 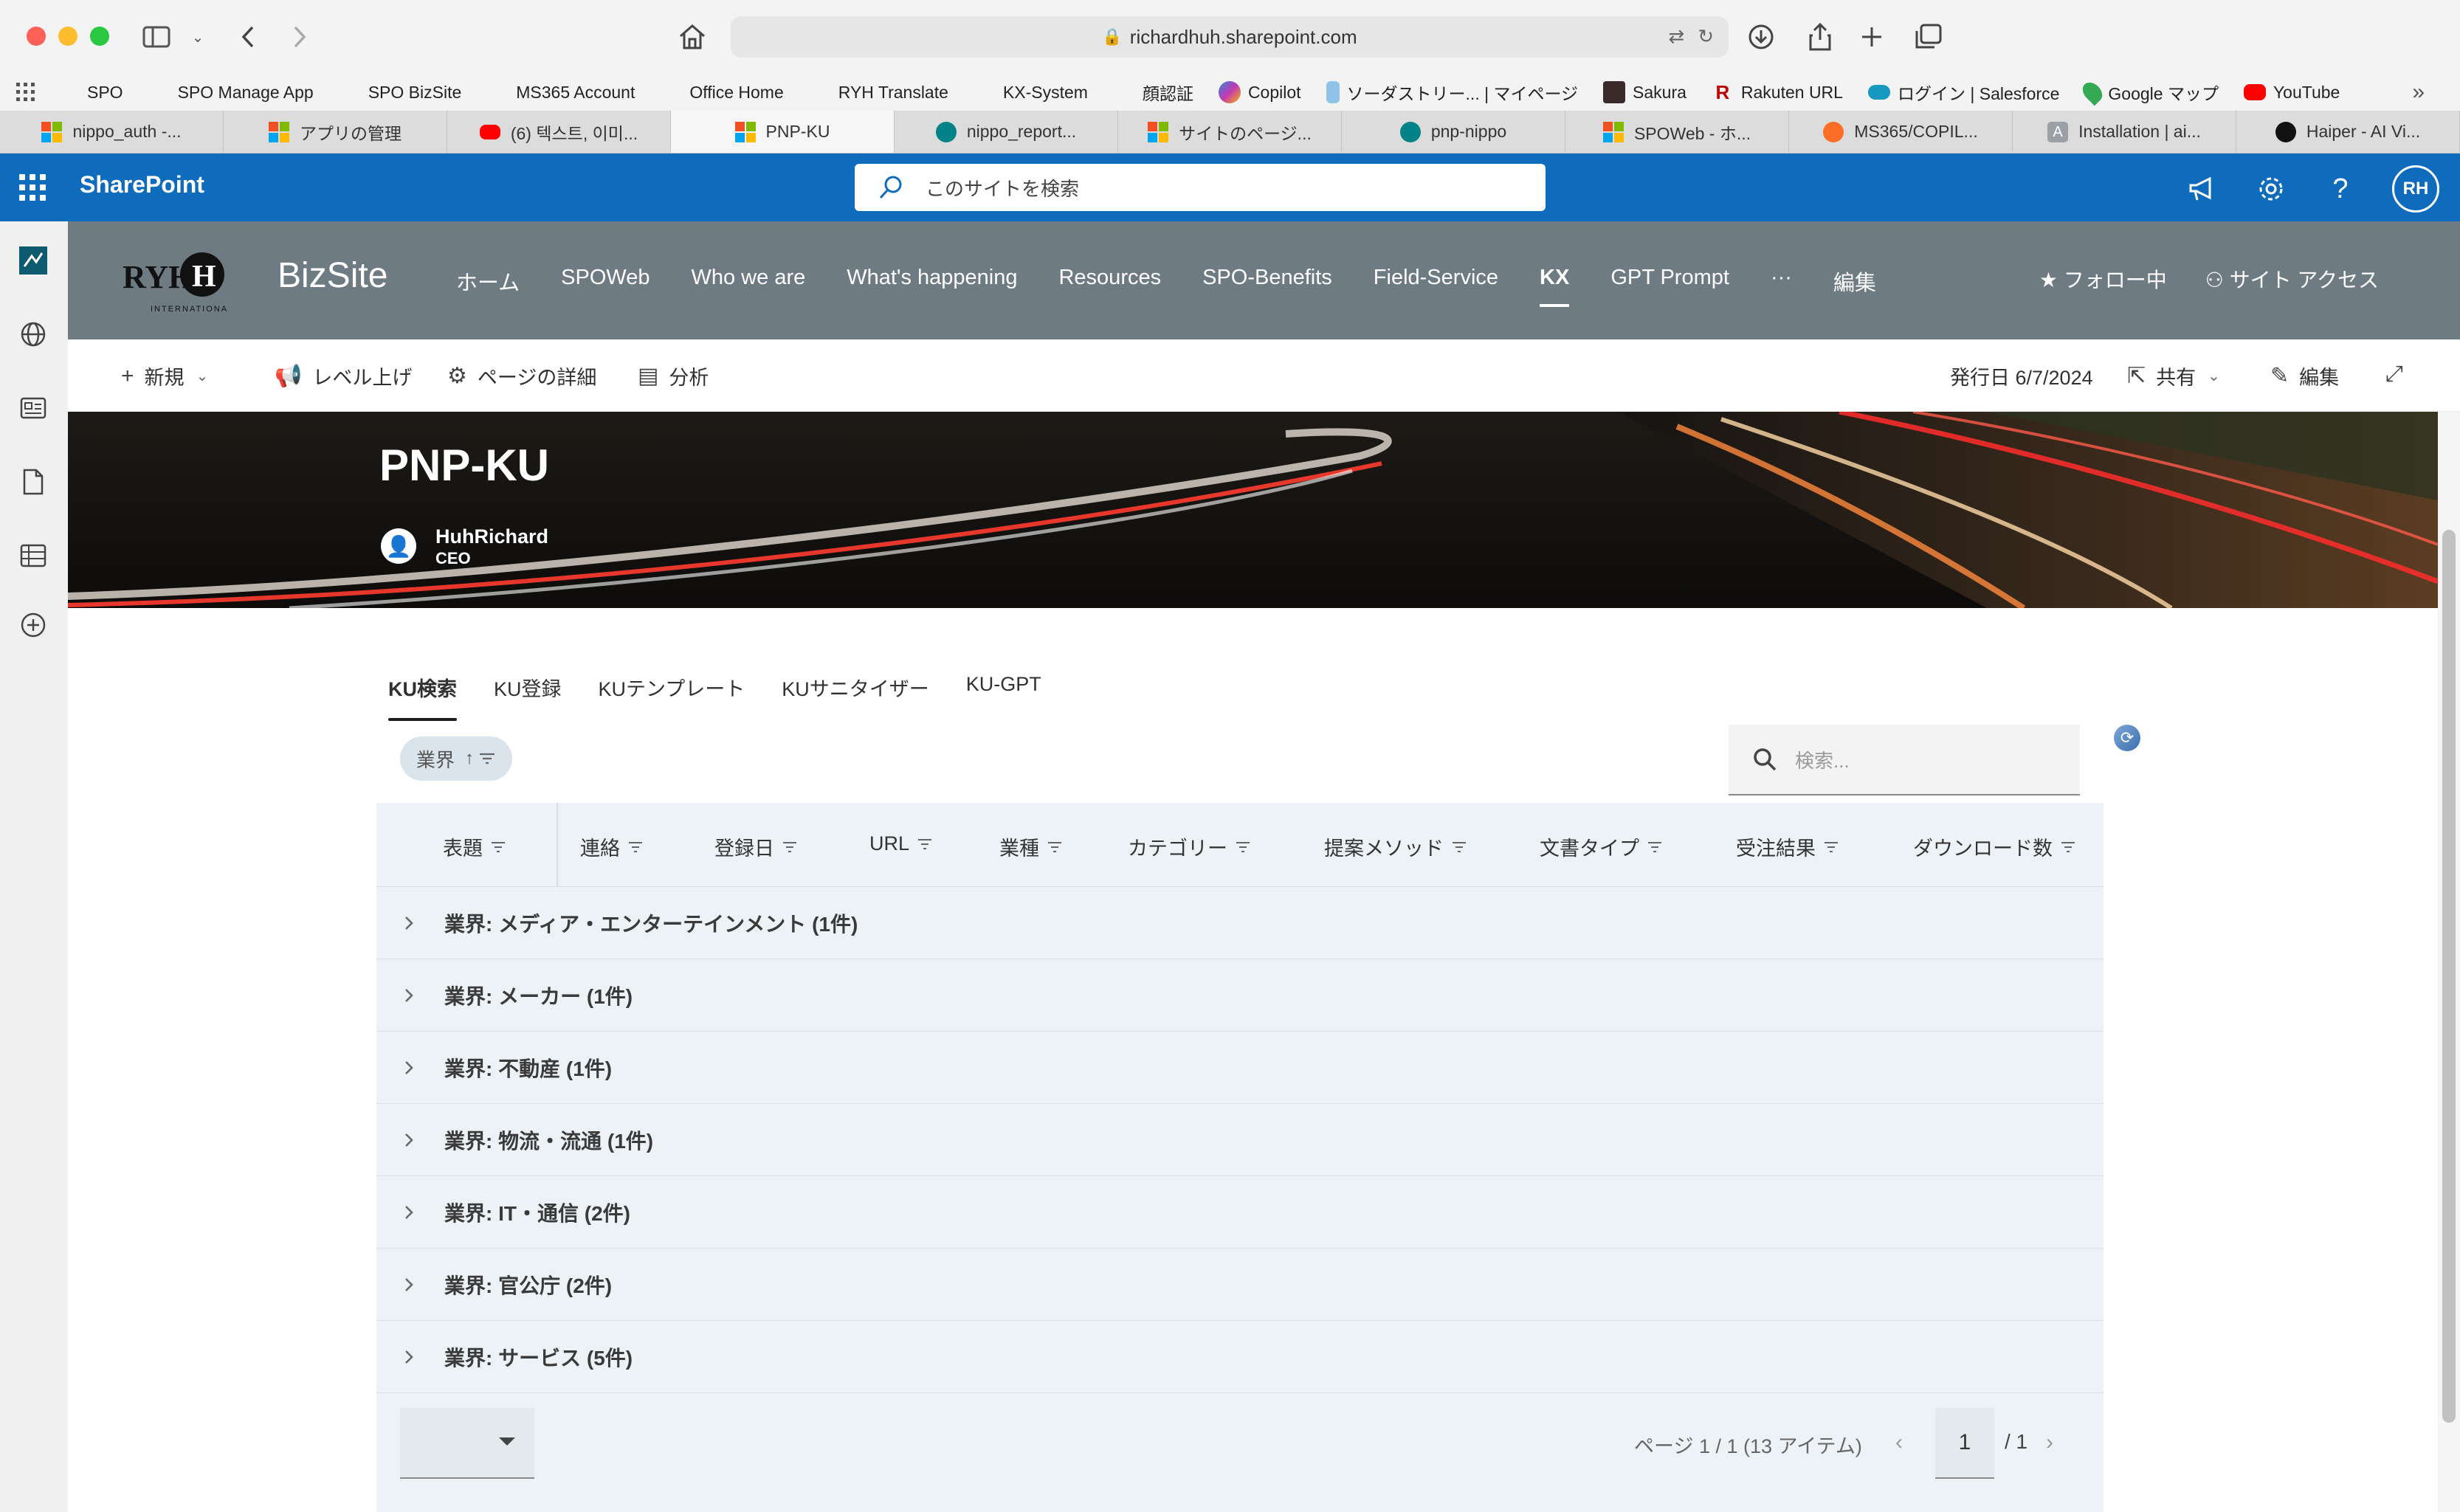 What do you see at coordinates (2271, 189) in the screenshot?
I see `gear-icon` at bounding box center [2271, 189].